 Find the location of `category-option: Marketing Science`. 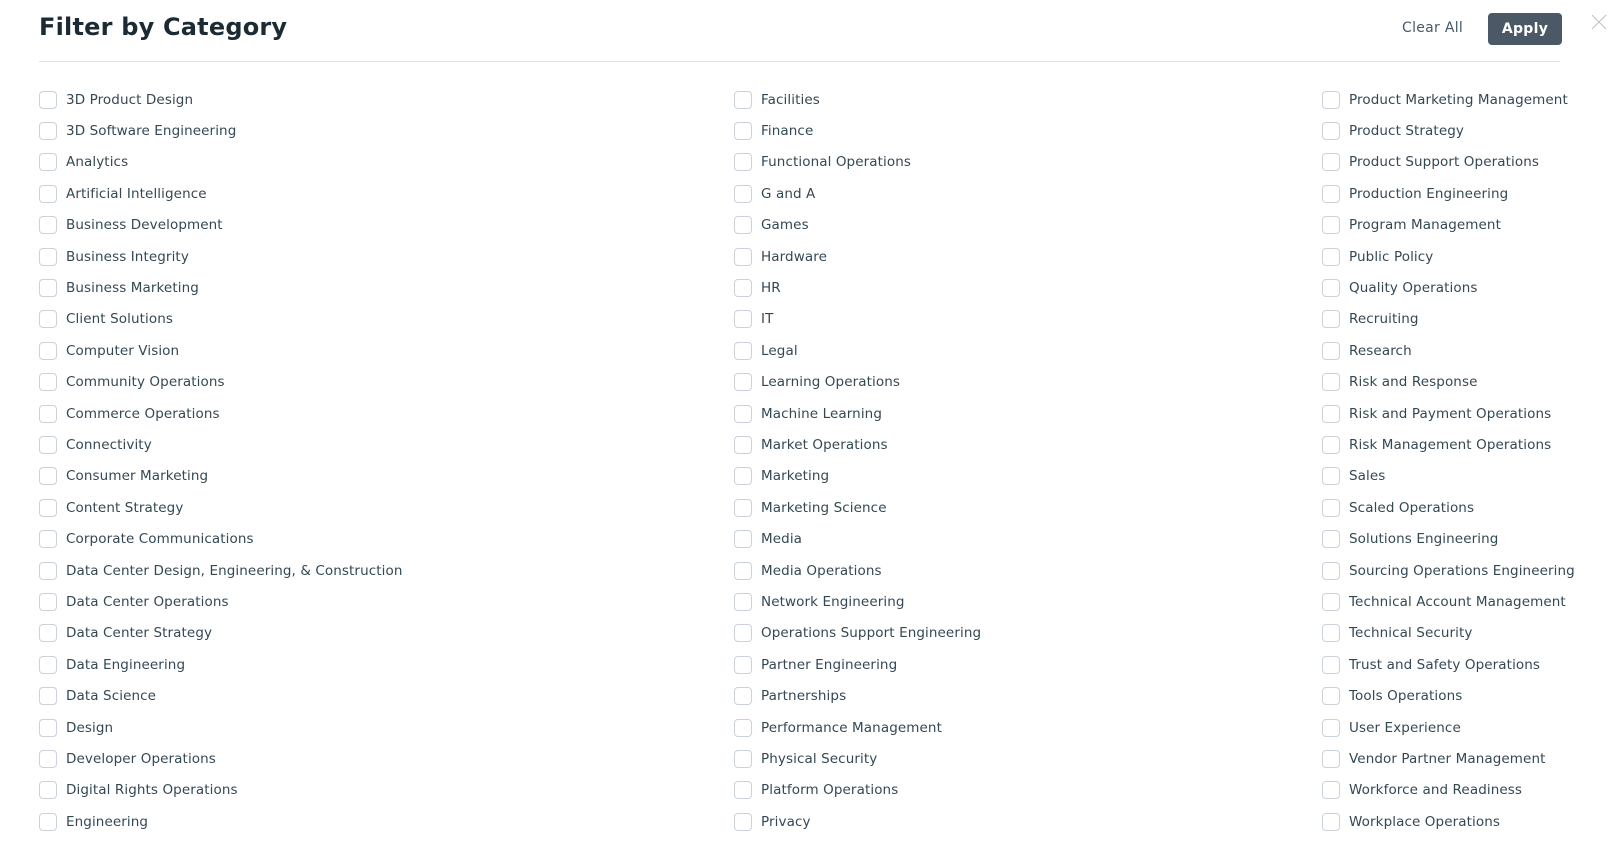

category-option: Marketing Science is located at coordinates (857, 507).